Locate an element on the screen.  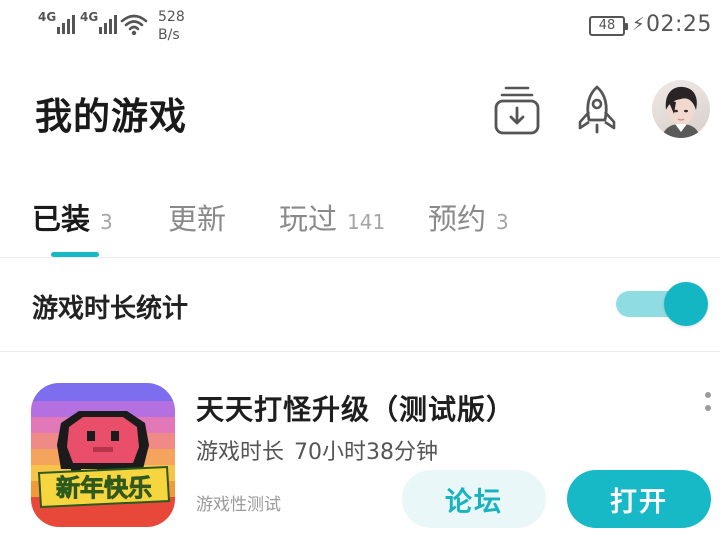
more-options-icon is located at coordinates (708, 405).